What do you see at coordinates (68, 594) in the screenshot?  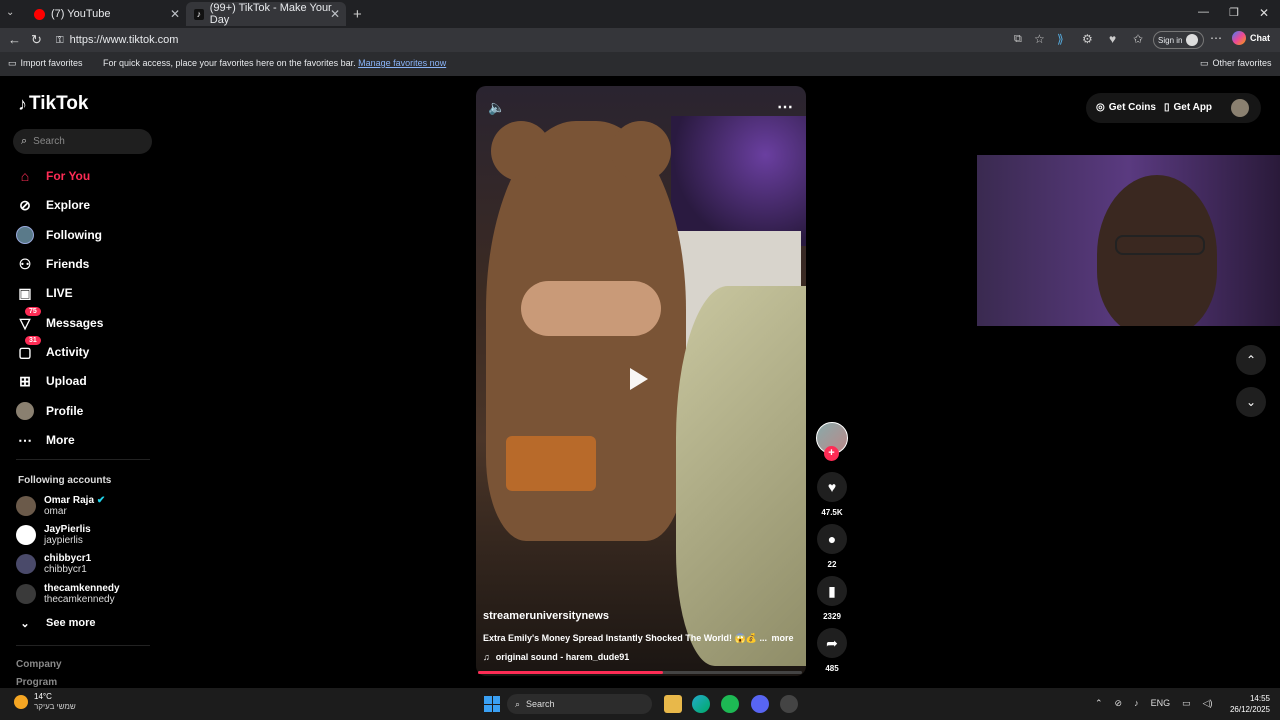 I see `account-item: thecamkennedy thecamkennedy` at bounding box center [68, 594].